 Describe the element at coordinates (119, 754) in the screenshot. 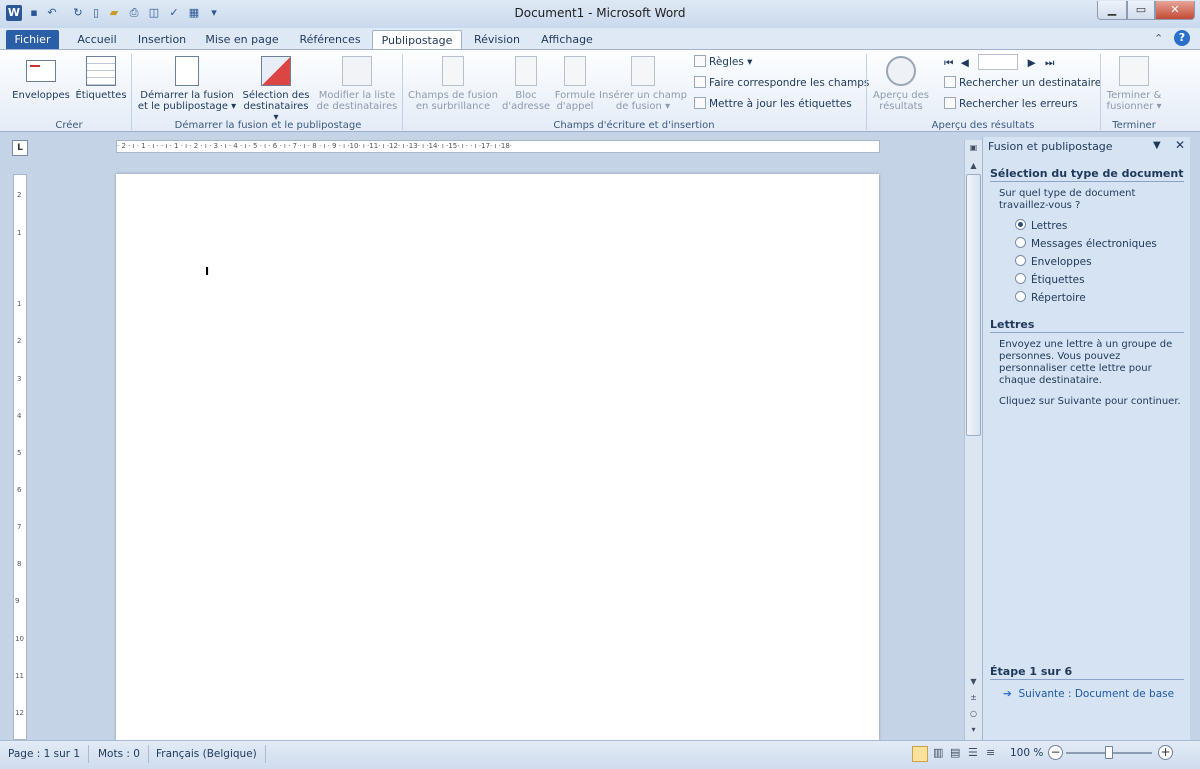

I see `word-count: Mots : 0` at that location.